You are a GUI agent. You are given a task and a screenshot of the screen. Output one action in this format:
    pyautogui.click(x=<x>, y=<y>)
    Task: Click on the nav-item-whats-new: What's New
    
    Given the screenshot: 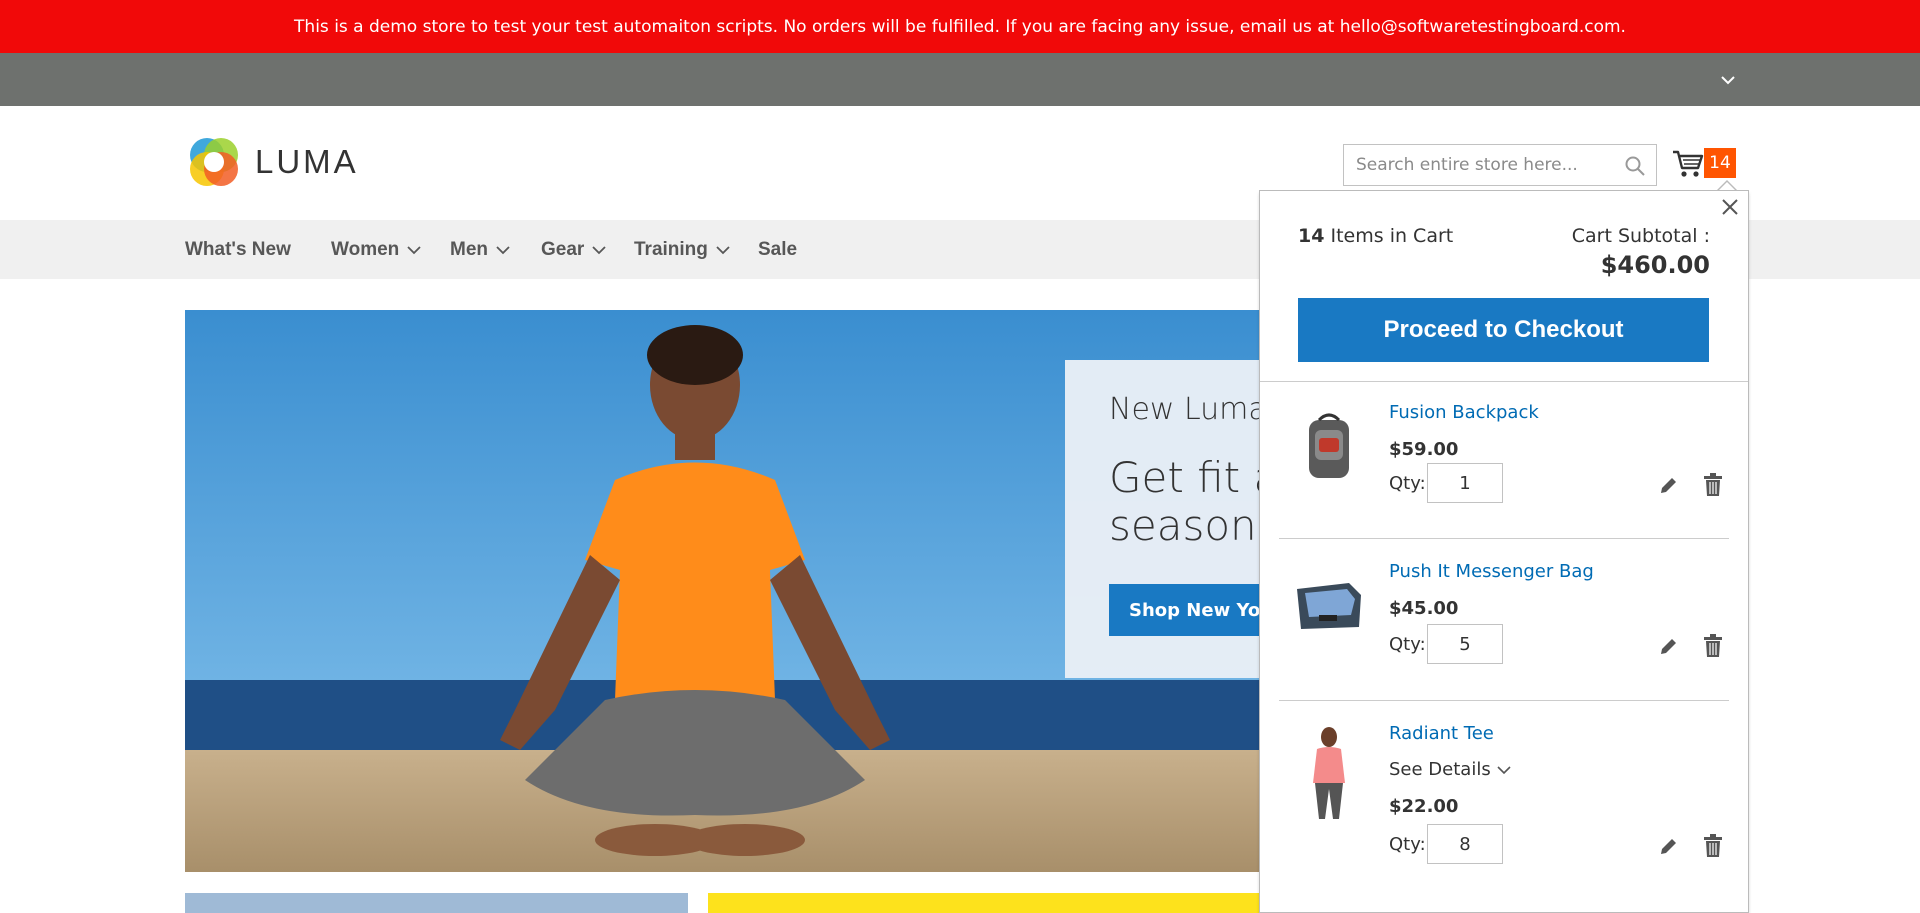 What is the action you would take?
    pyautogui.click(x=238, y=249)
    